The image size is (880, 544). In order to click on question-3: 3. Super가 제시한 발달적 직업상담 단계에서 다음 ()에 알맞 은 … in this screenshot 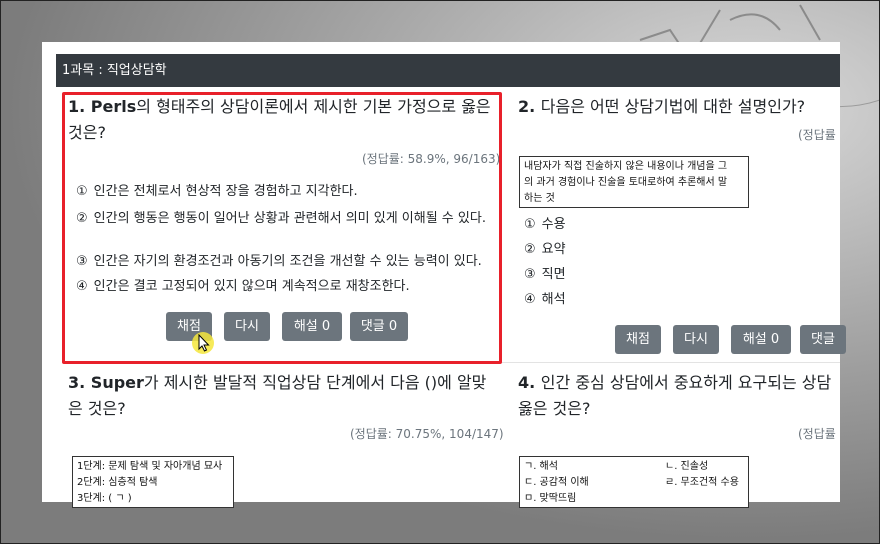, I will do `click(283, 396)`.